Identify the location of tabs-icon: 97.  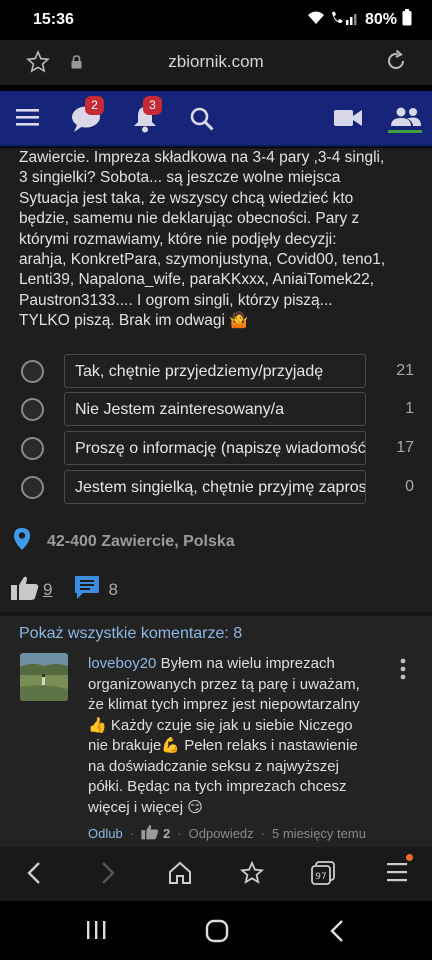
(323, 875).